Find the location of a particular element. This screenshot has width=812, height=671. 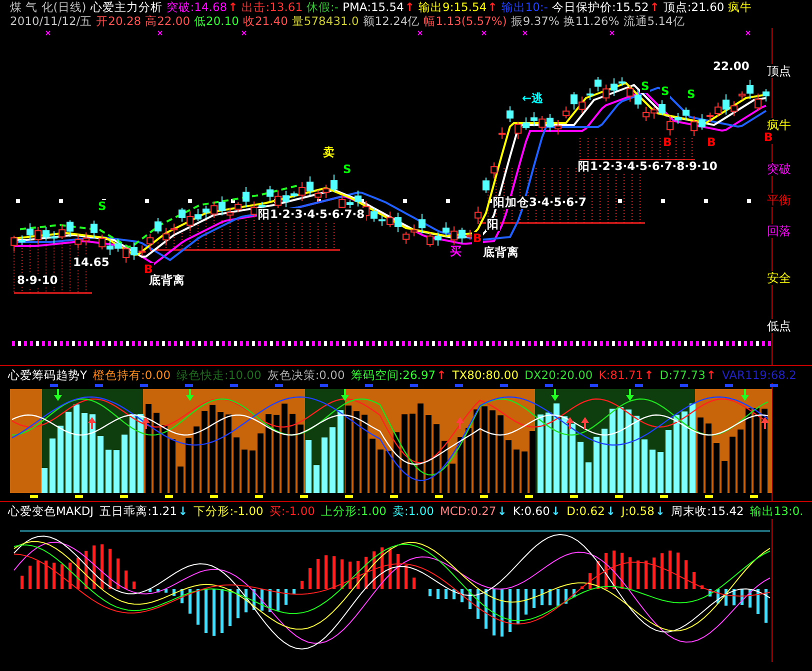

indicator-readout: 心爱变色MAKDJ is located at coordinates (51, 510).